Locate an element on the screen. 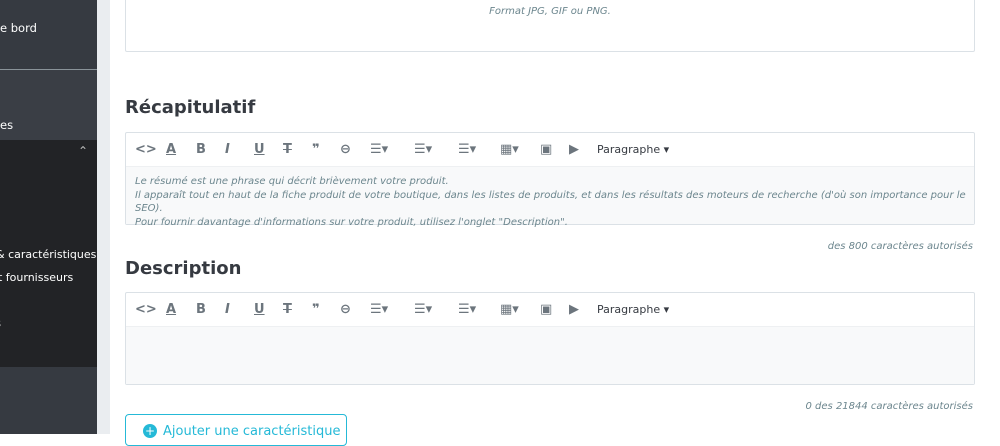 The width and height of the screenshot is (1000, 446). description-char-counter: 0 des 21844 caractères autorisés is located at coordinates (889, 406).